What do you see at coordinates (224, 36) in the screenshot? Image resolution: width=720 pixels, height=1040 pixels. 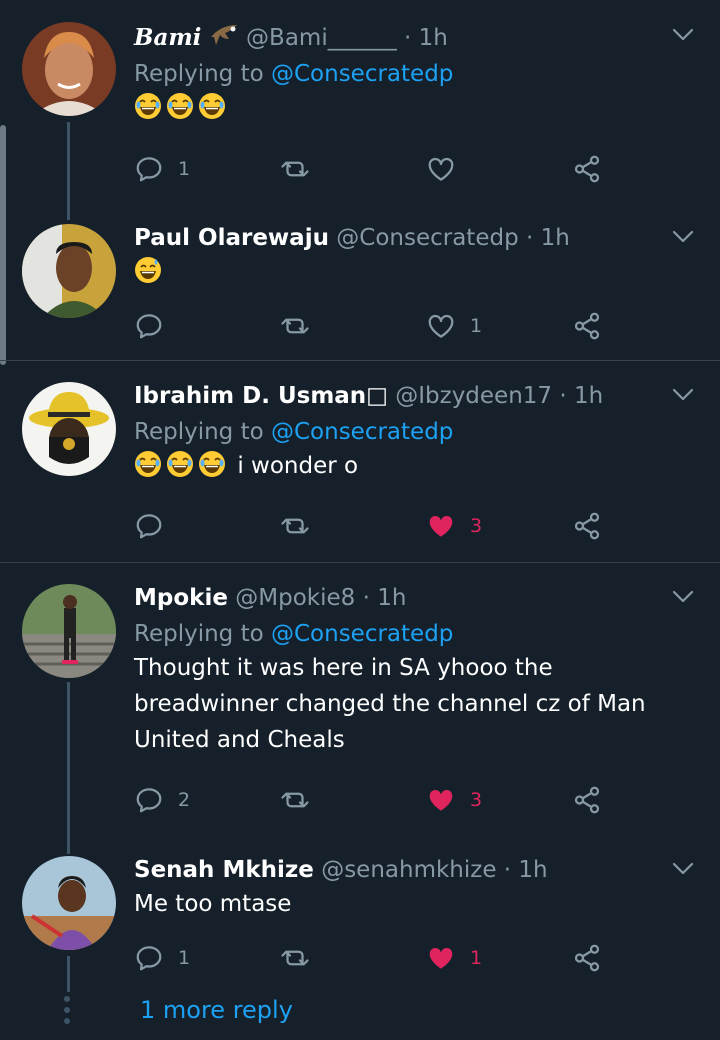 I see `eagle-icon` at bounding box center [224, 36].